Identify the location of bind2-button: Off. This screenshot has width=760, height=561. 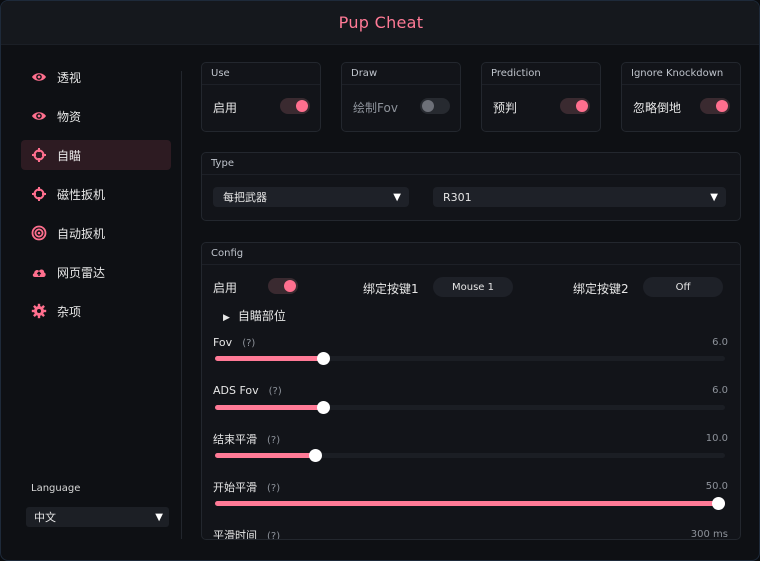
(683, 287).